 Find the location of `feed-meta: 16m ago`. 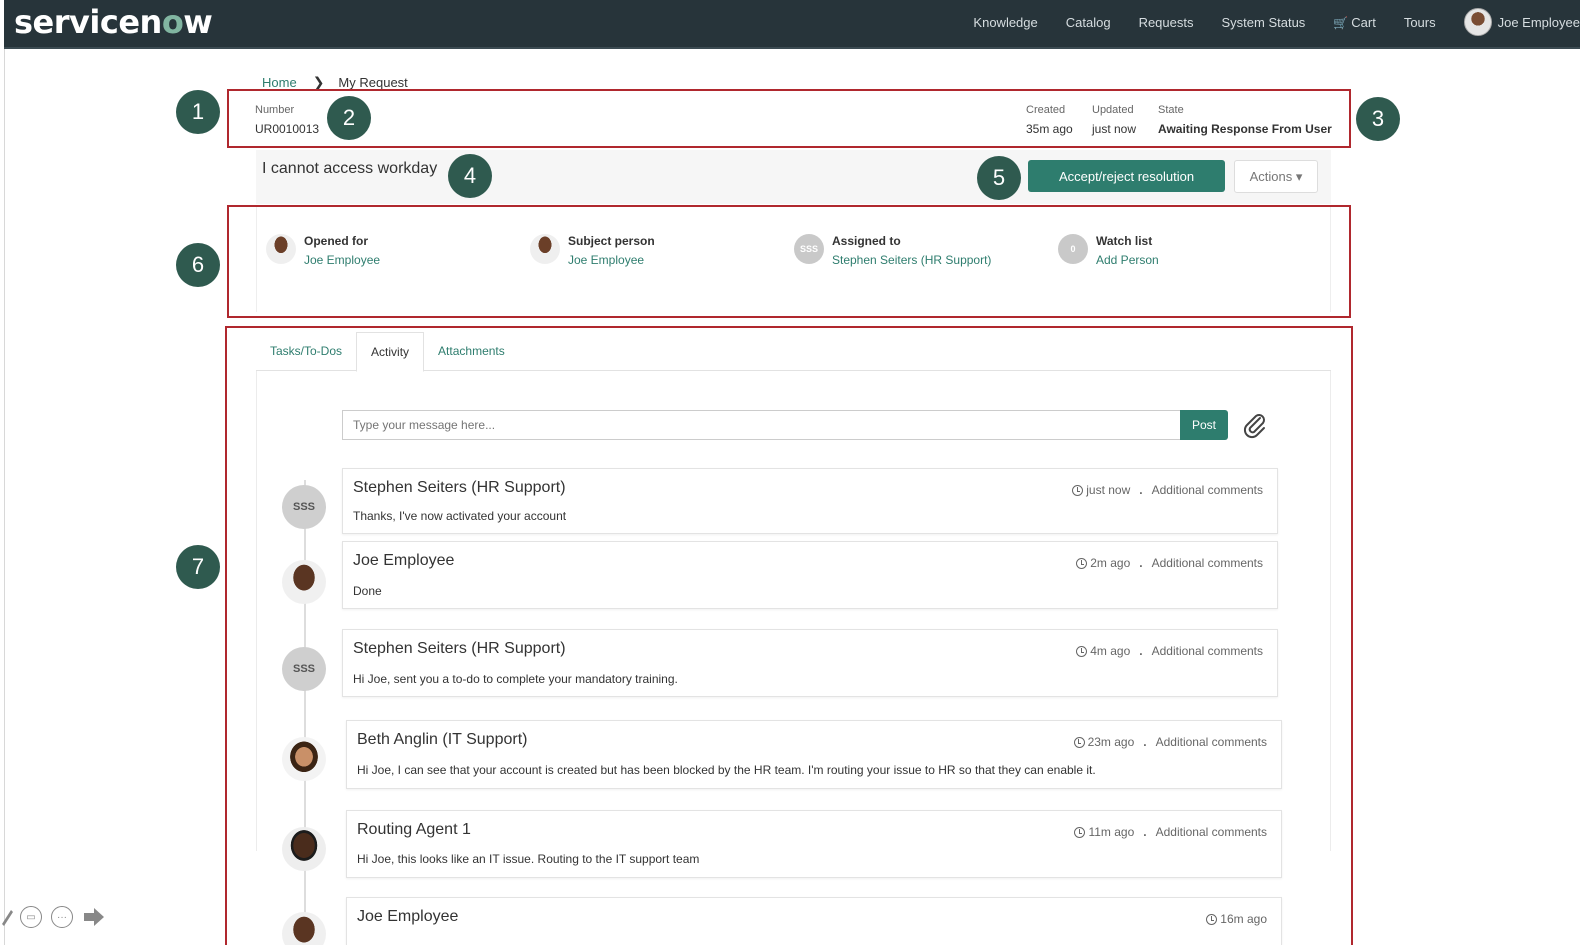

feed-meta: 16m ago is located at coordinates (1236, 919).